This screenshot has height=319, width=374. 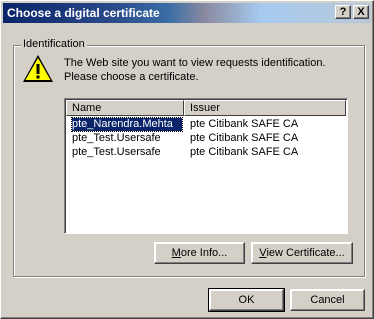 What do you see at coordinates (327, 300) in the screenshot?
I see `cancel-button: Cancel` at bounding box center [327, 300].